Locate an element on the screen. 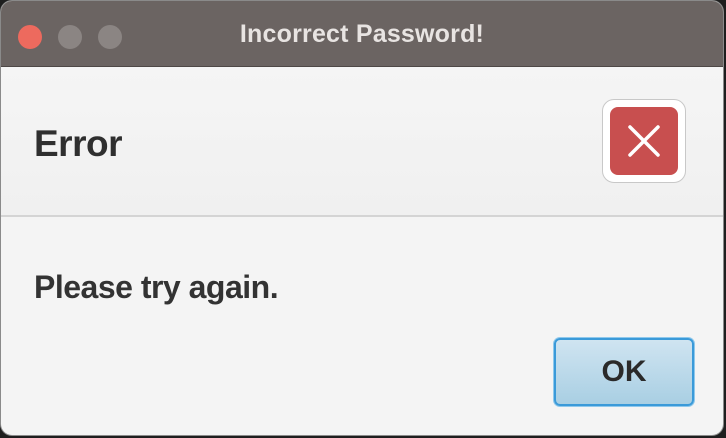 Image resolution: width=726 pixels, height=438 pixels. error-x-icon is located at coordinates (644, 141).